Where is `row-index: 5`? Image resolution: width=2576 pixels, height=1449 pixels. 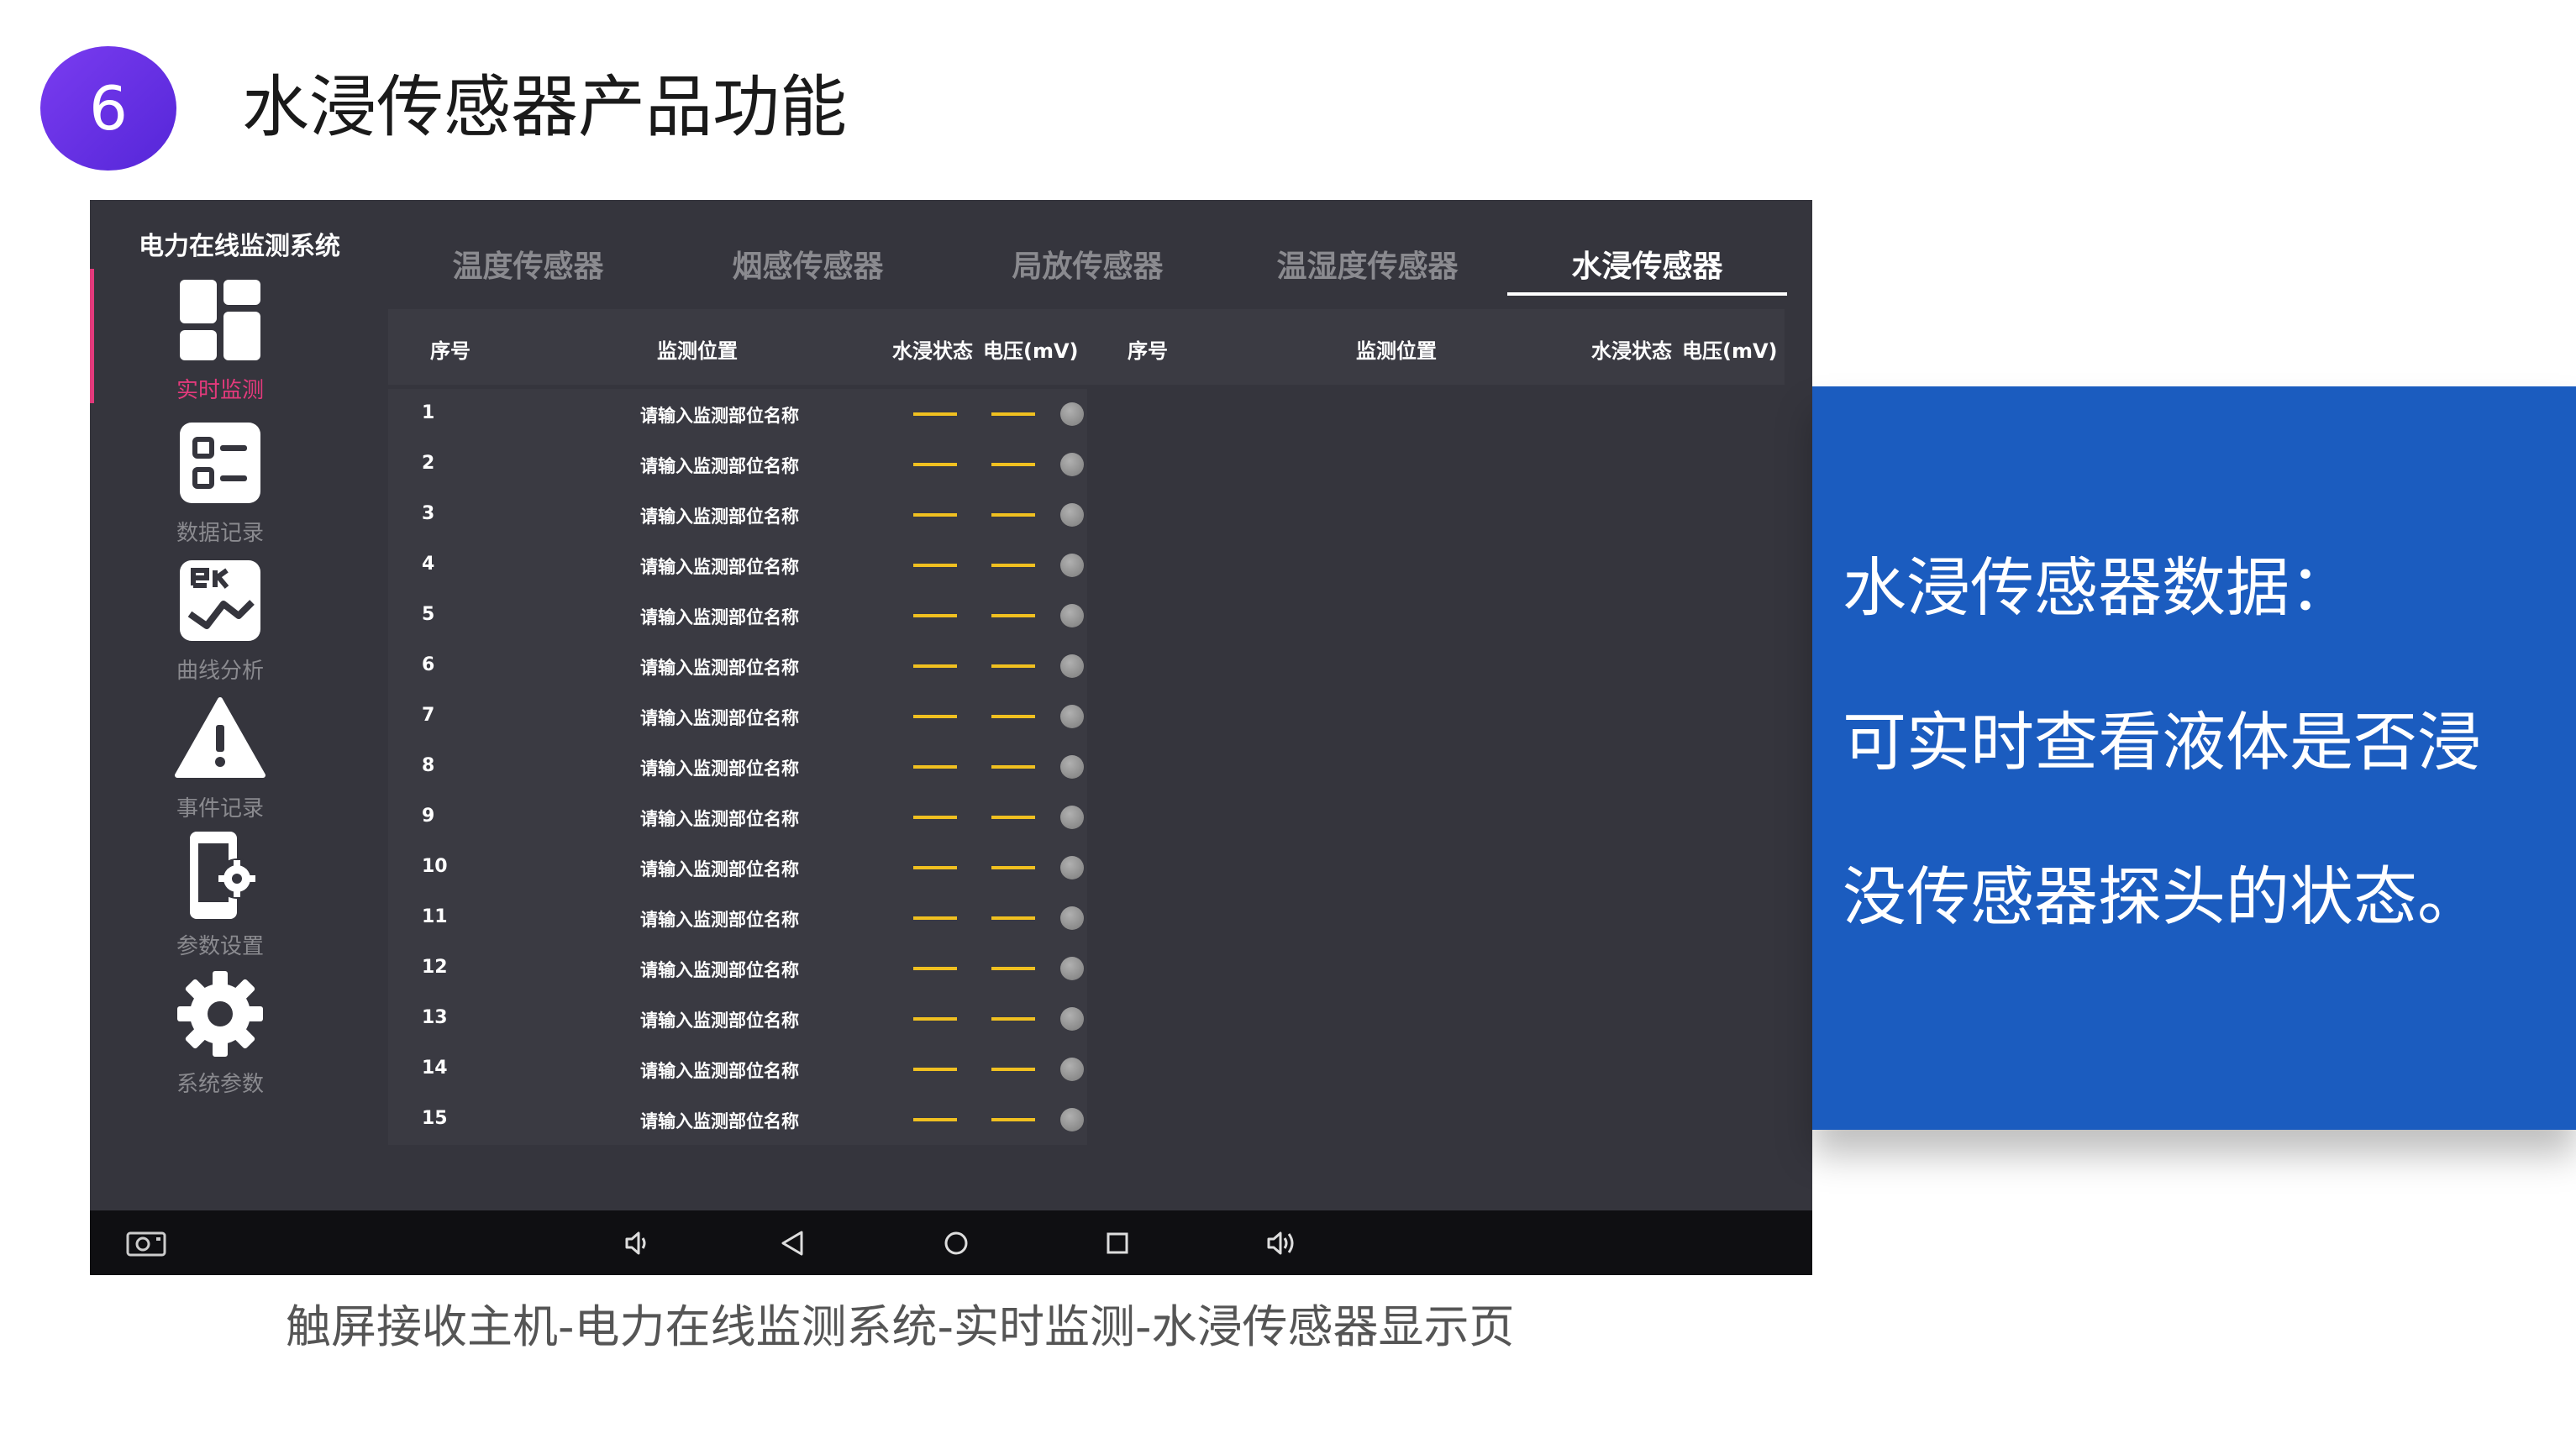 row-index: 5 is located at coordinates (428, 614).